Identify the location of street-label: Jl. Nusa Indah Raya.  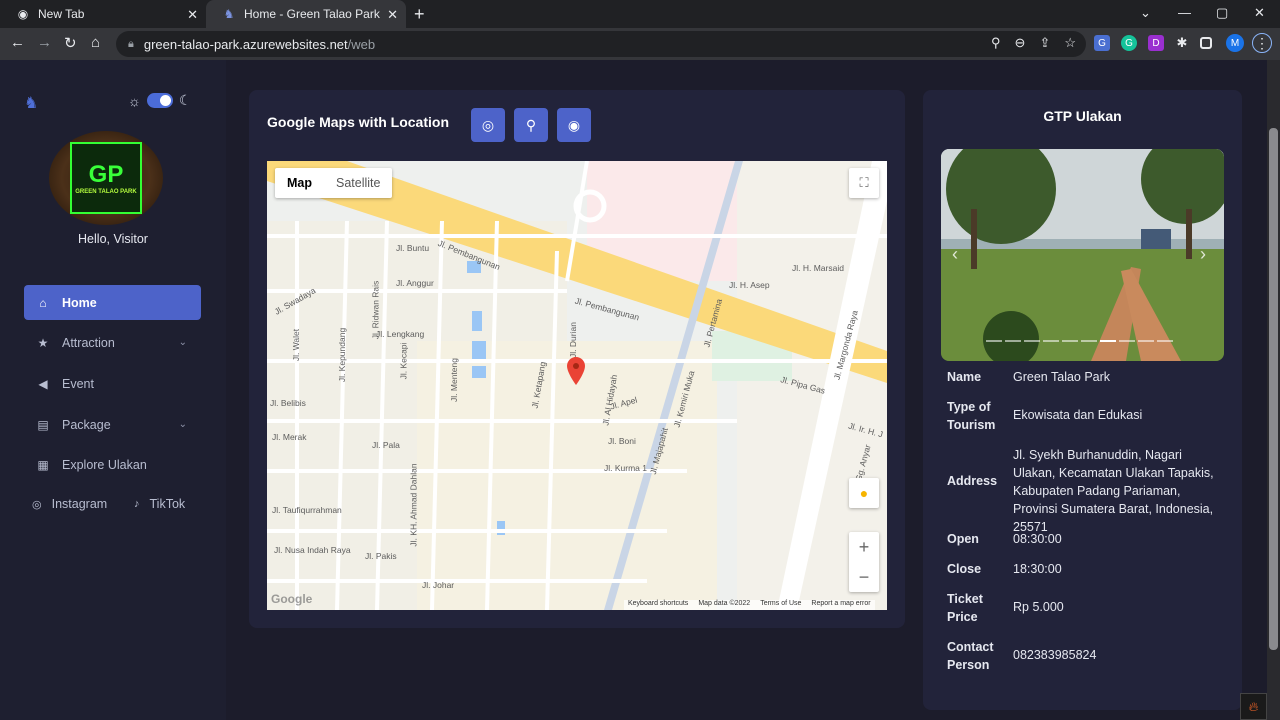
(312, 550).